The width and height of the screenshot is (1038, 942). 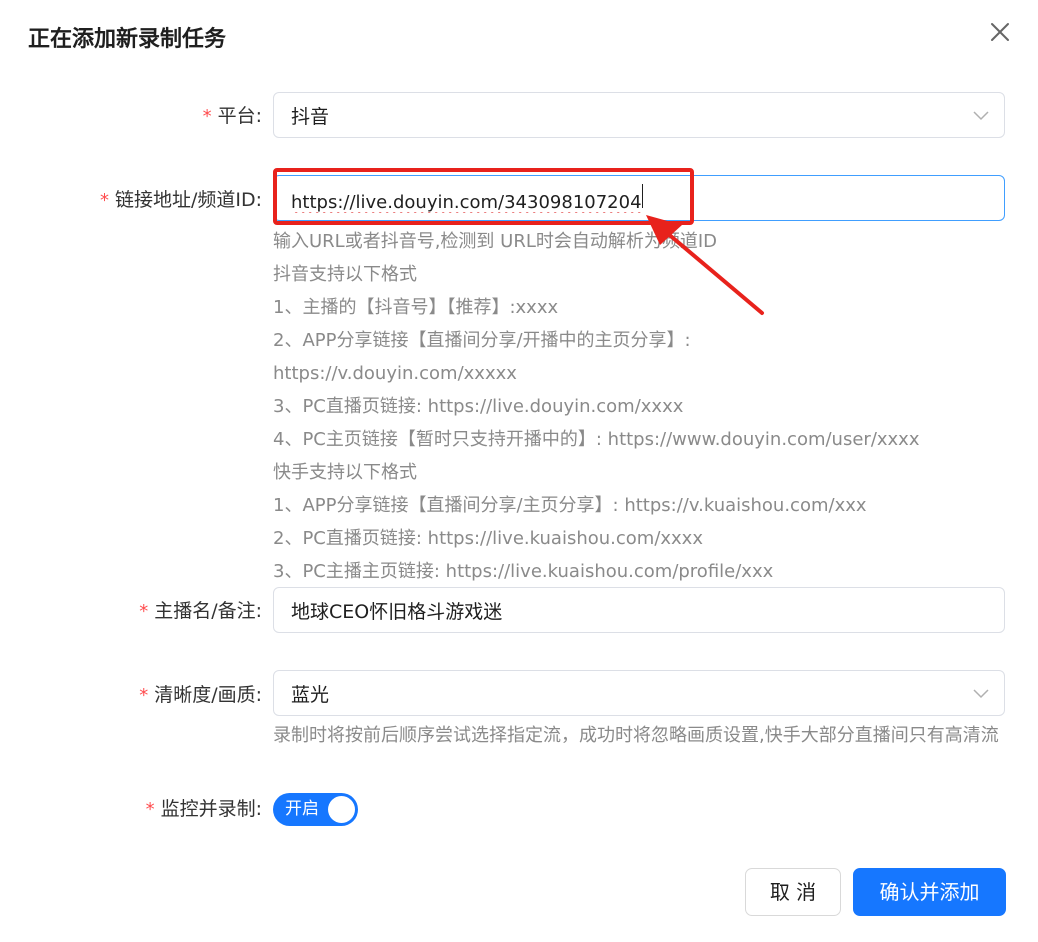 I want to click on toggle-knob, so click(x=341, y=809).